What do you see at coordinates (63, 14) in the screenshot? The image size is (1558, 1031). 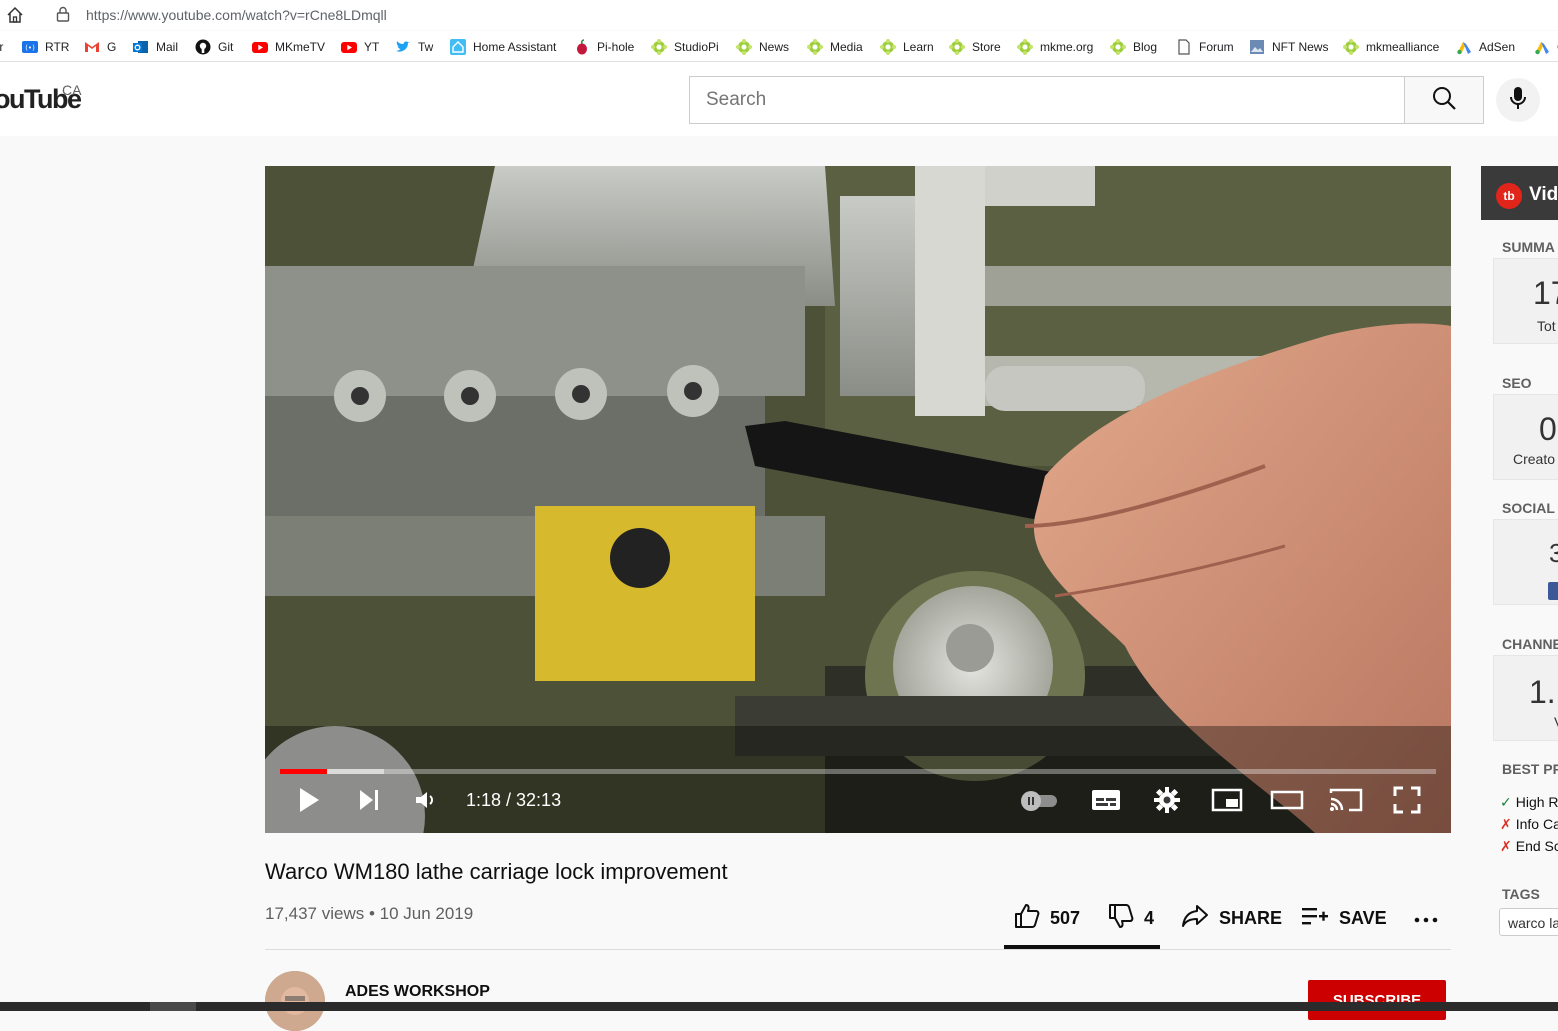 I see `lock-icon` at bounding box center [63, 14].